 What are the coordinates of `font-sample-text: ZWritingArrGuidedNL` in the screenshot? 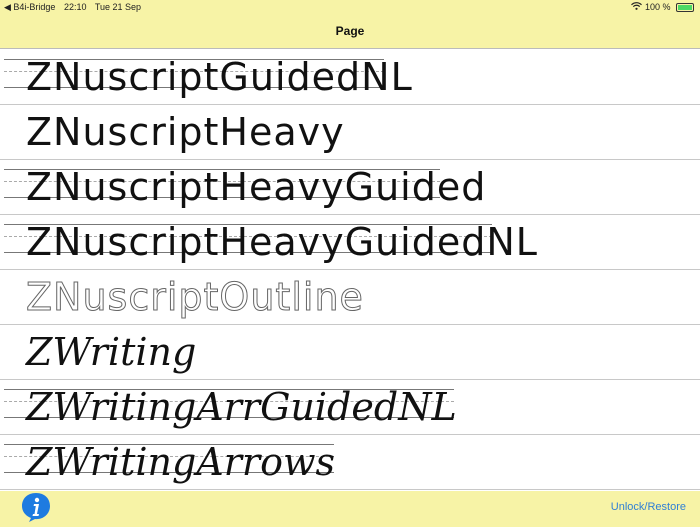 It's located at (241, 407).